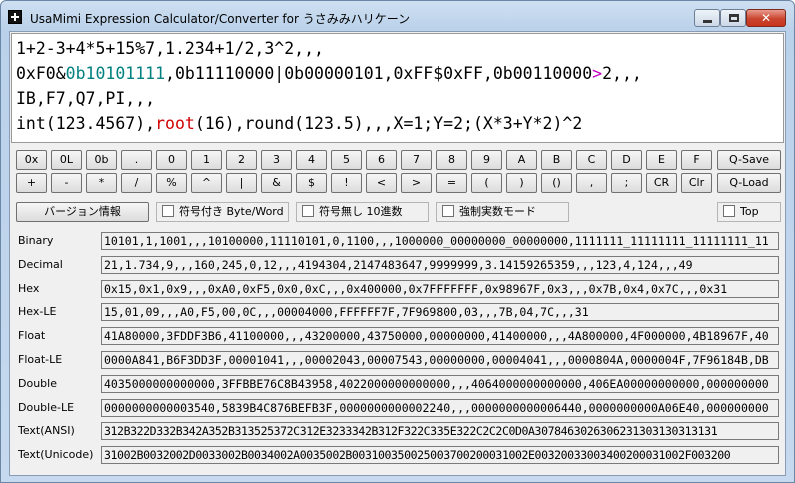 This screenshot has height=483, width=795. I want to click on key-a-button: A, so click(521, 160).